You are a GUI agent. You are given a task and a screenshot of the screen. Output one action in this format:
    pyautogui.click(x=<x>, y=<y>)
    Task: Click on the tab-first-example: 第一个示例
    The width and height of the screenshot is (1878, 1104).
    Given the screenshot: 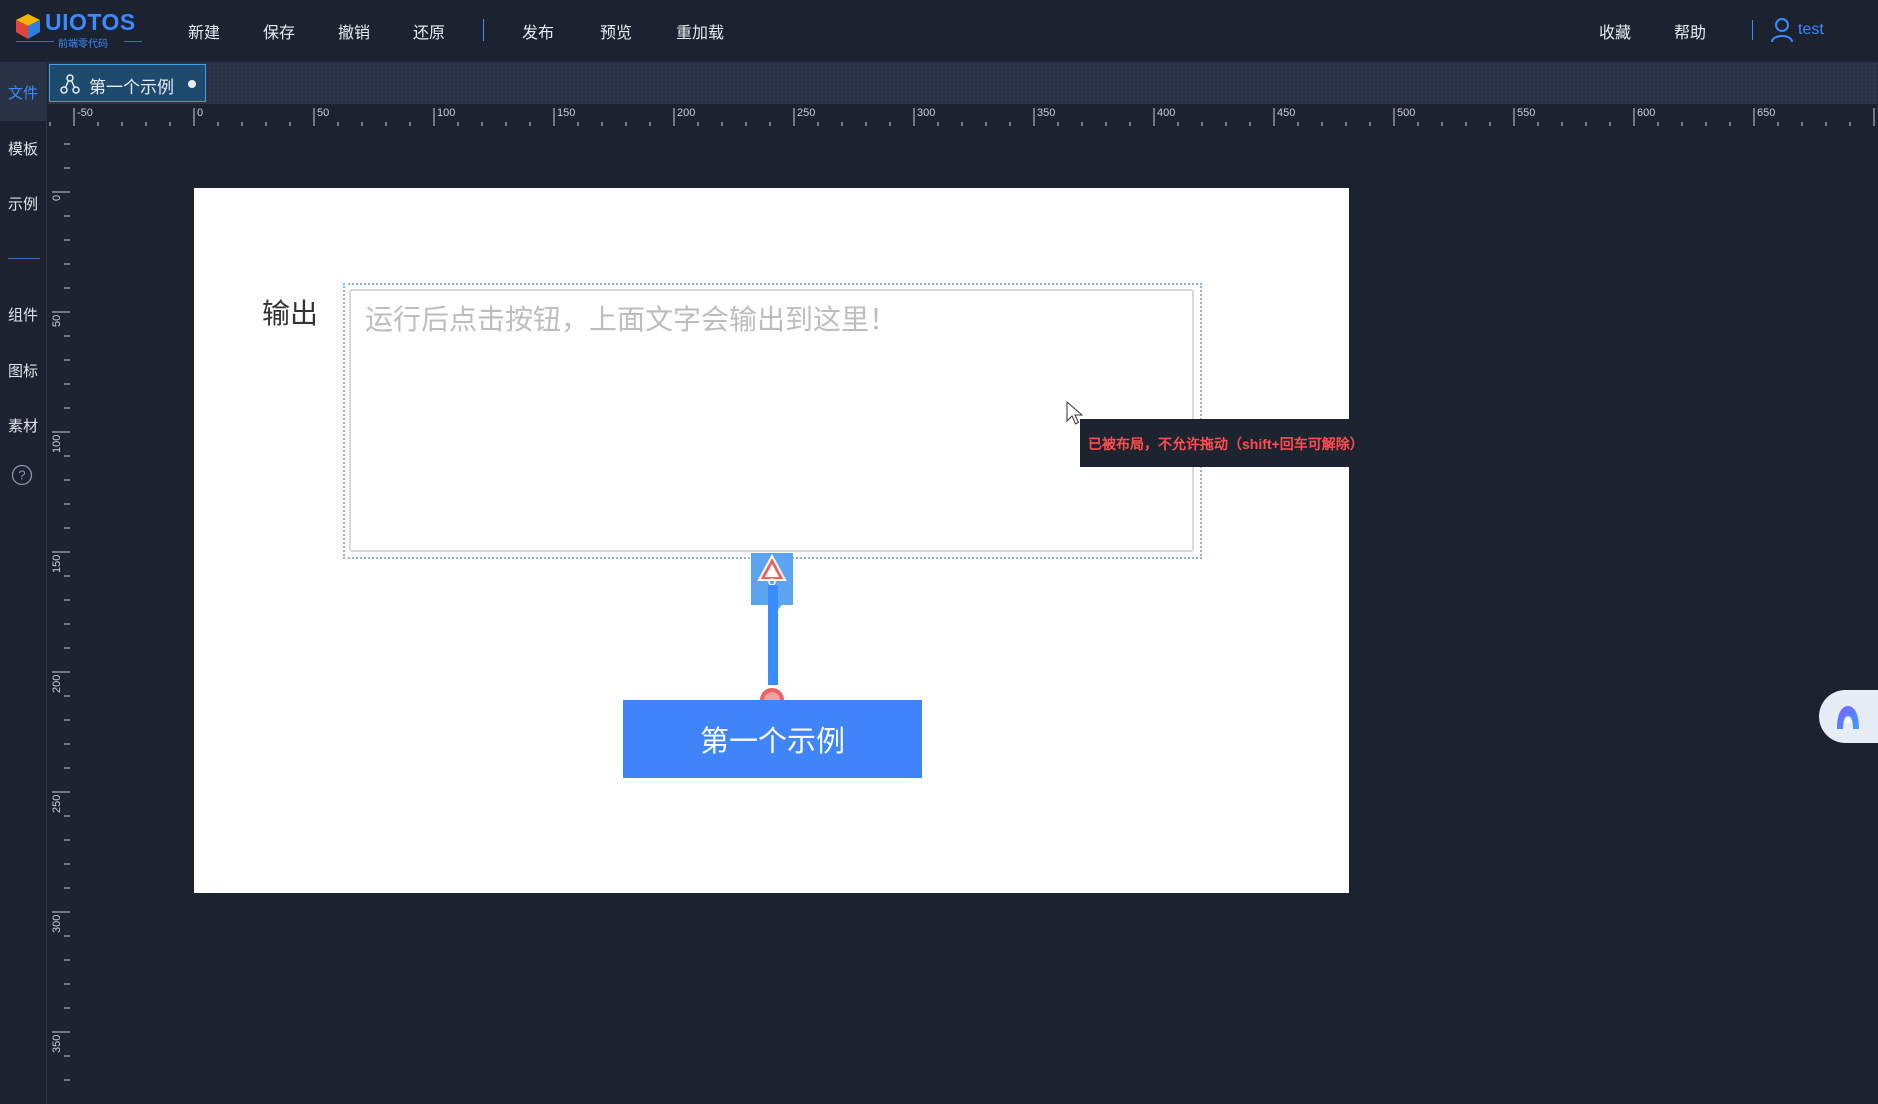 What is the action you would take?
    pyautogui.click(x=127, y=83)
    